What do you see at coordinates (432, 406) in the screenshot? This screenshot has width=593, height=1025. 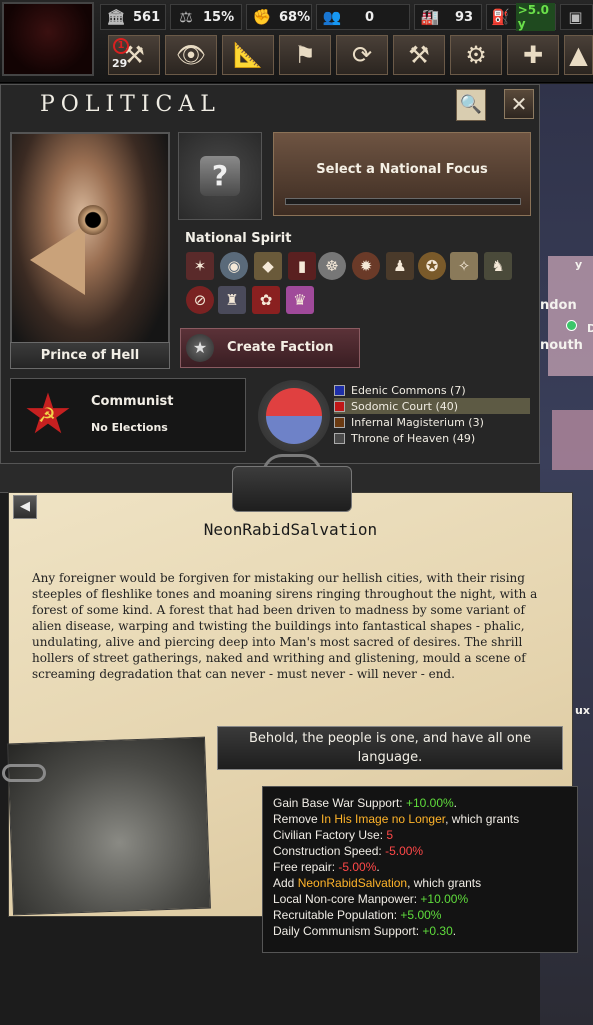 I see `party-row: Sodomic Court (40)` at bounding box center [432, 406].